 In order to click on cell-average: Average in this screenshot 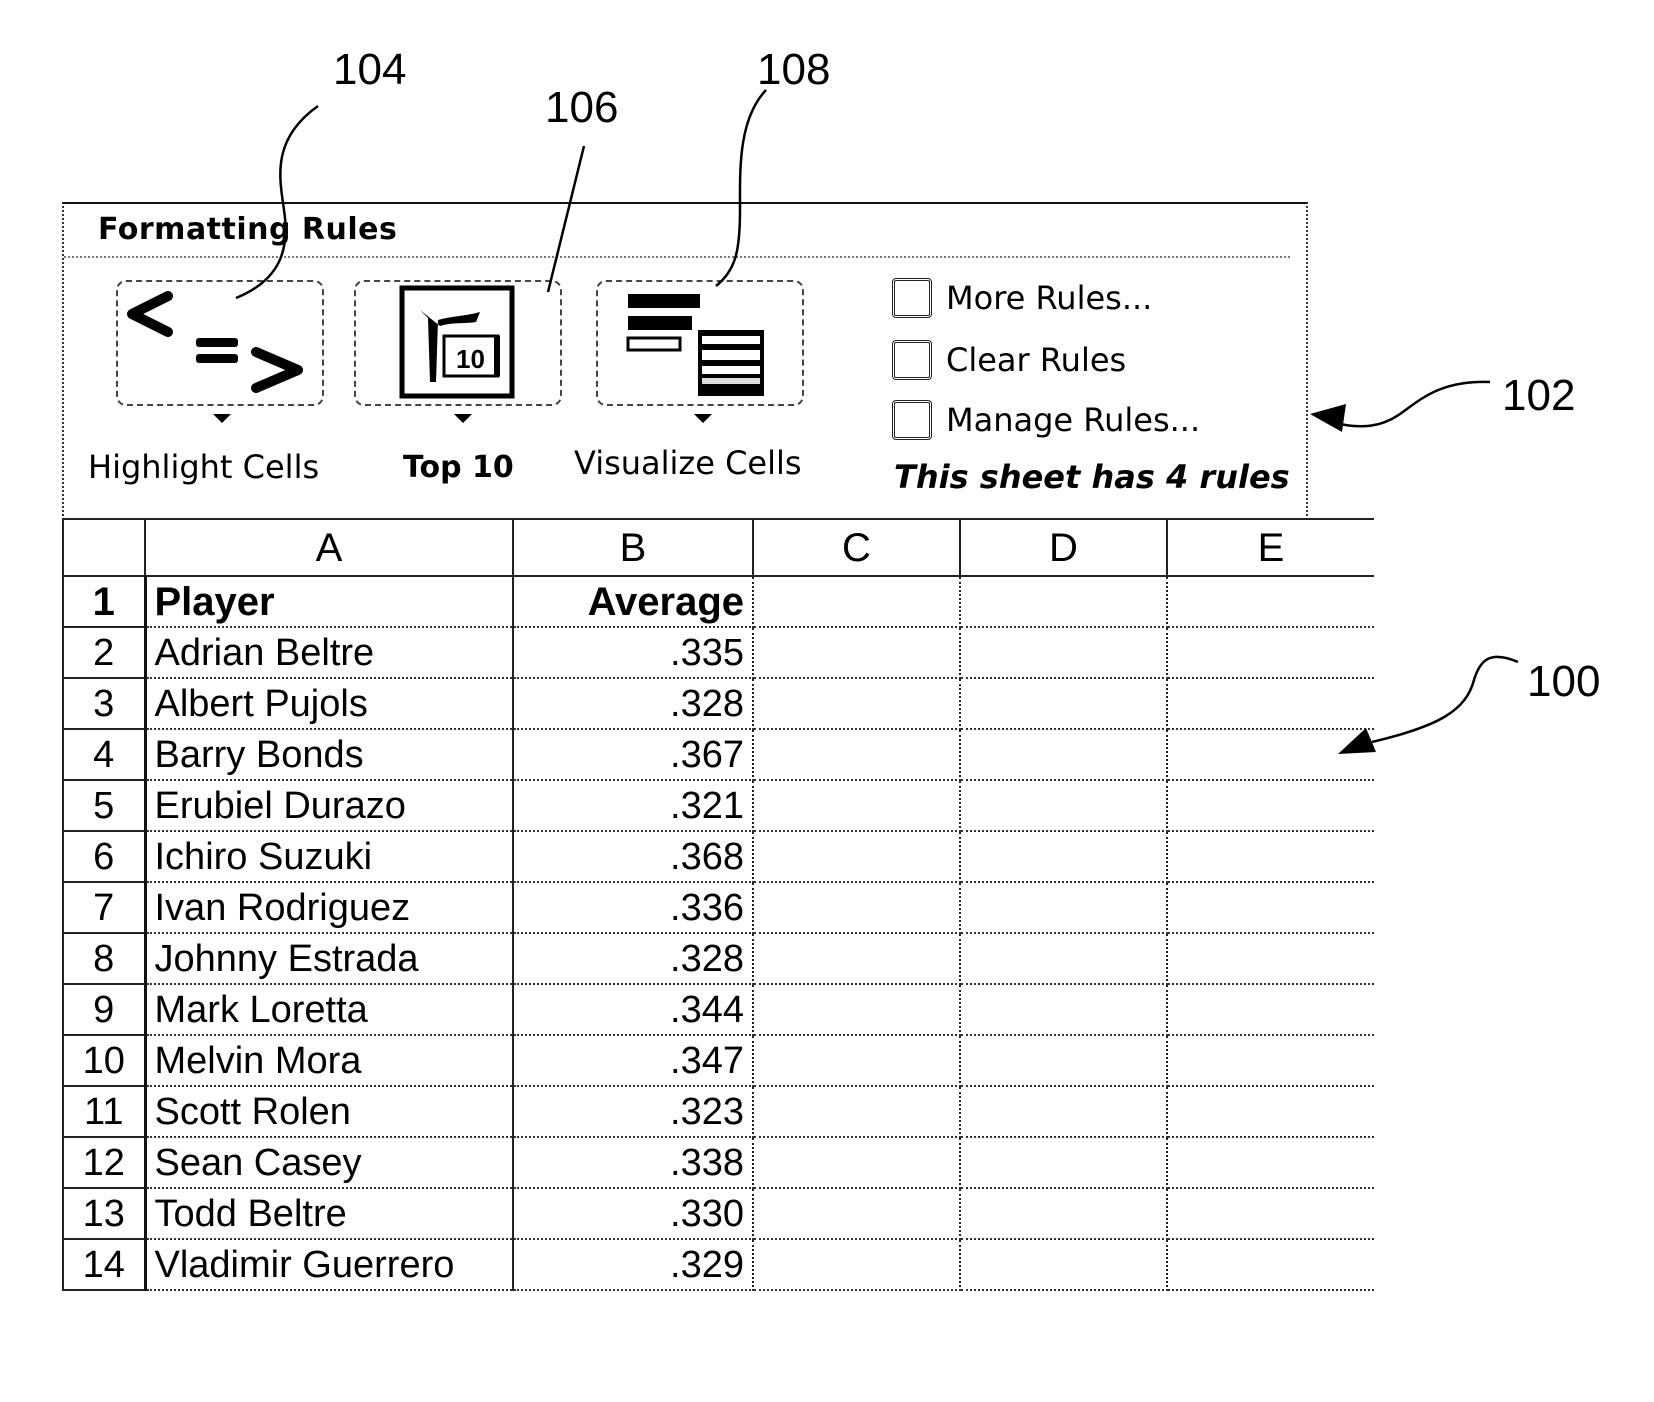, I will do `click(633, 601)`.